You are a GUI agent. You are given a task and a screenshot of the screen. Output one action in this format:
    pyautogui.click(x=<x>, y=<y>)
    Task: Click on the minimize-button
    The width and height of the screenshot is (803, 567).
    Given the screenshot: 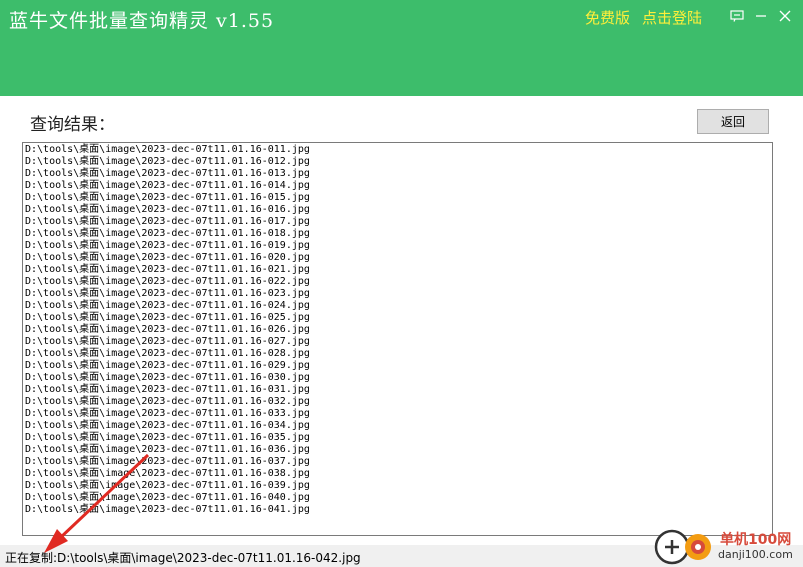 What is the action you would take?
    pyautogui.click(x=761, y=16)
    